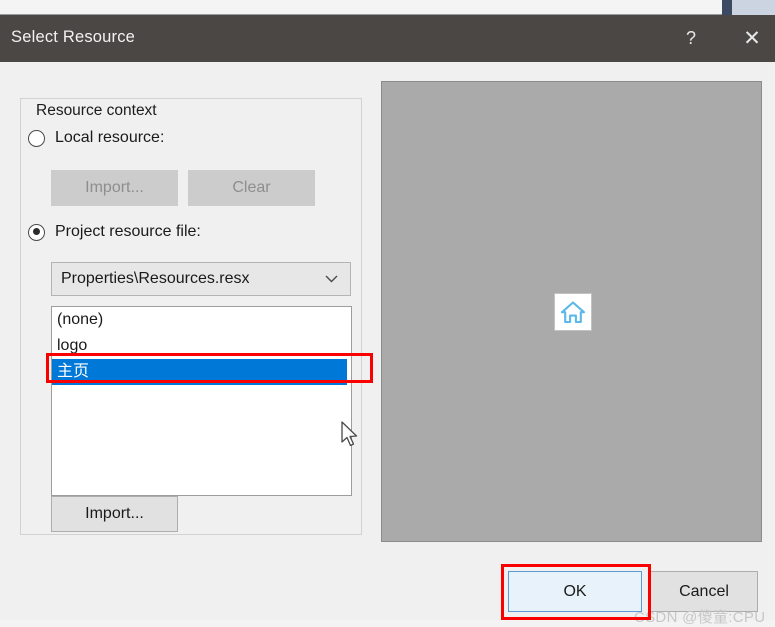  What do you see at coordinates (96, 111) in the screenshot?
I see `resource-context-label: Resource context` at bounding box center [96, 111].